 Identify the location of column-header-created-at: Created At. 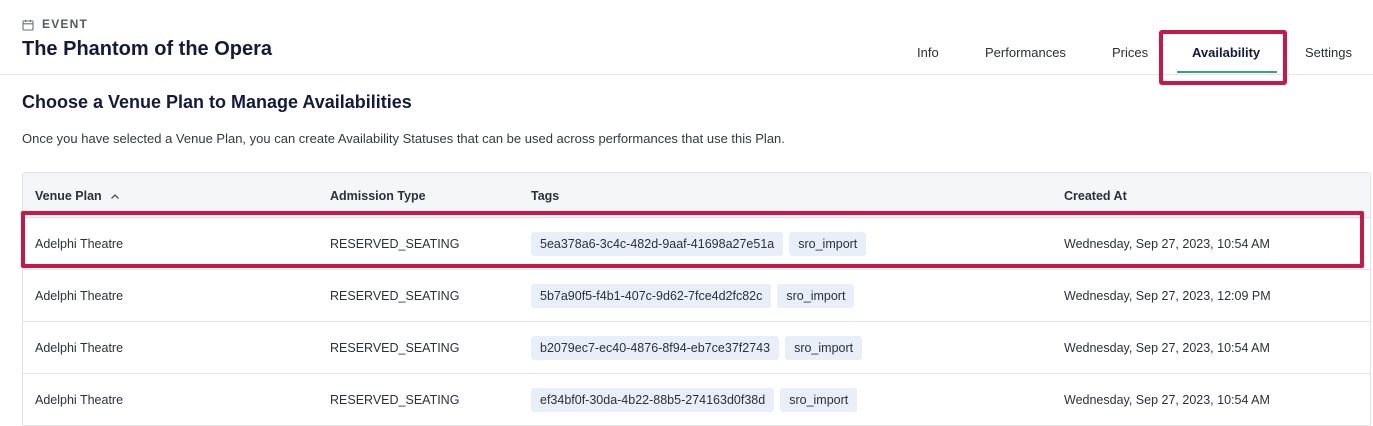
(1095, 196).